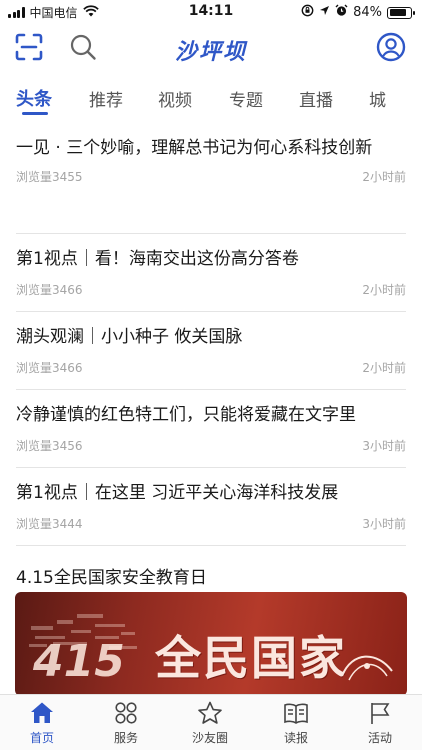  I want to click on tab-headlines: 头条, so click(34, 98).